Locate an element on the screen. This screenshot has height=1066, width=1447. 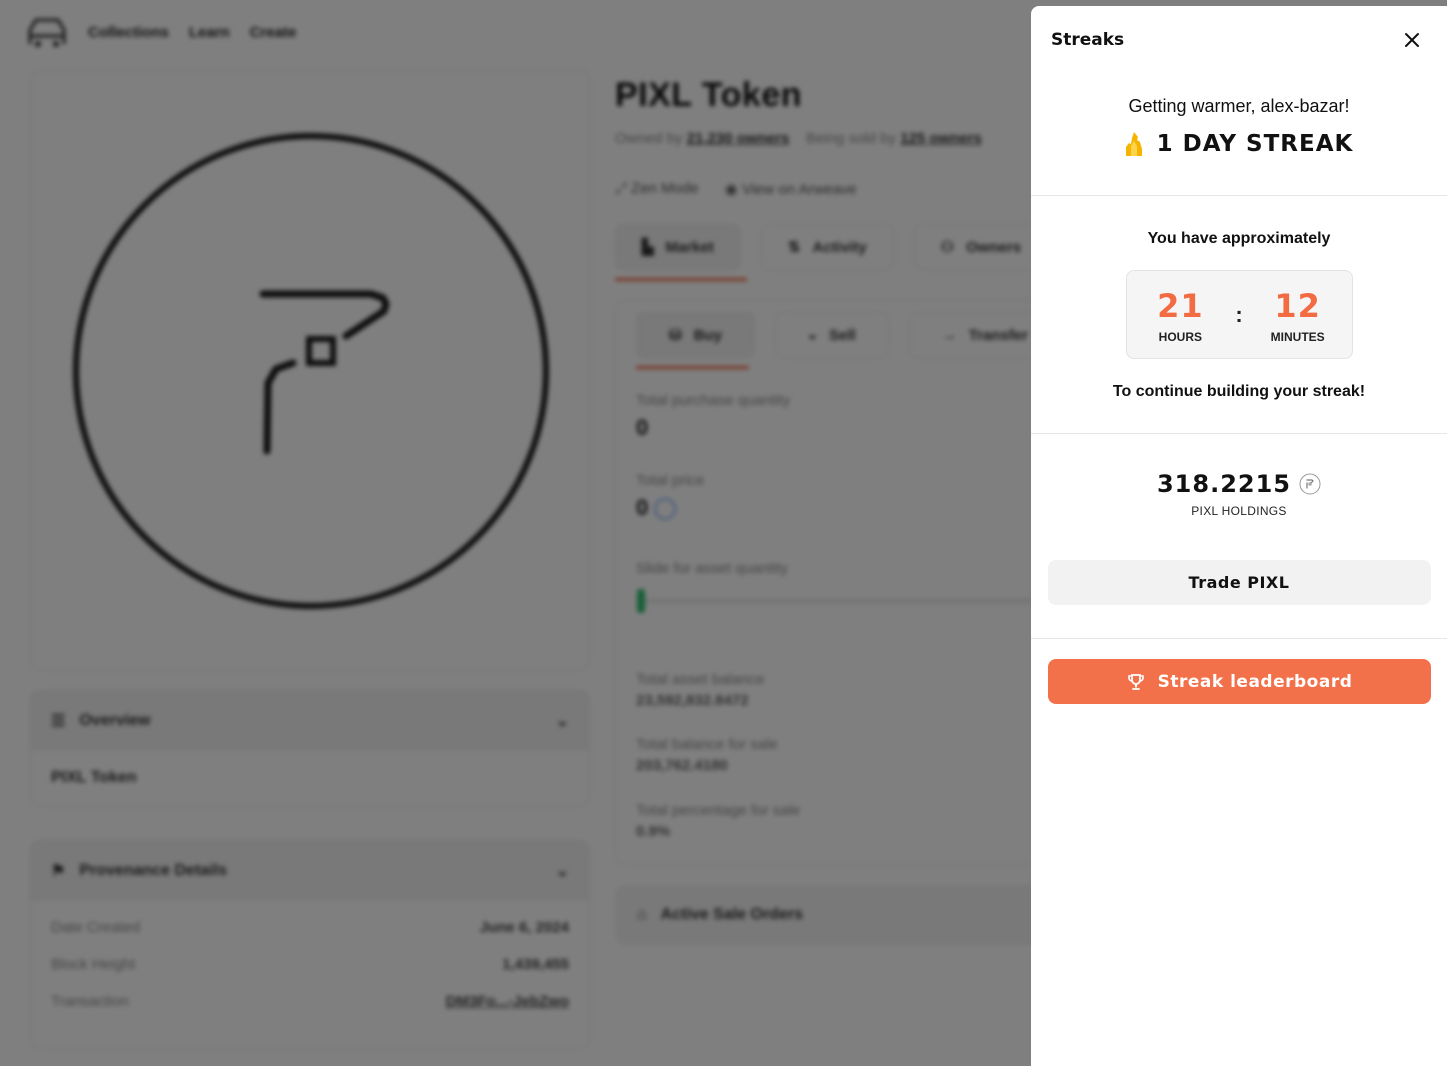
pixl-token-icon is located at coordinates (1310, 484).